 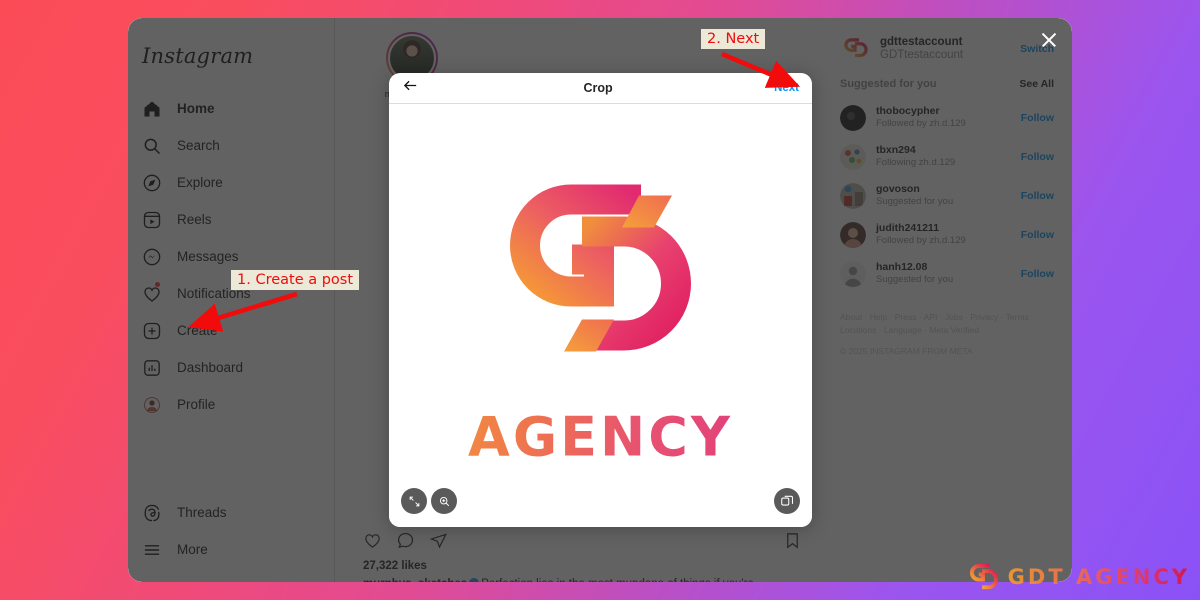 What do you see at coordinates (787, 501) in the screenshot?
I see `gallery-icon` at bounding box center [787, 501].